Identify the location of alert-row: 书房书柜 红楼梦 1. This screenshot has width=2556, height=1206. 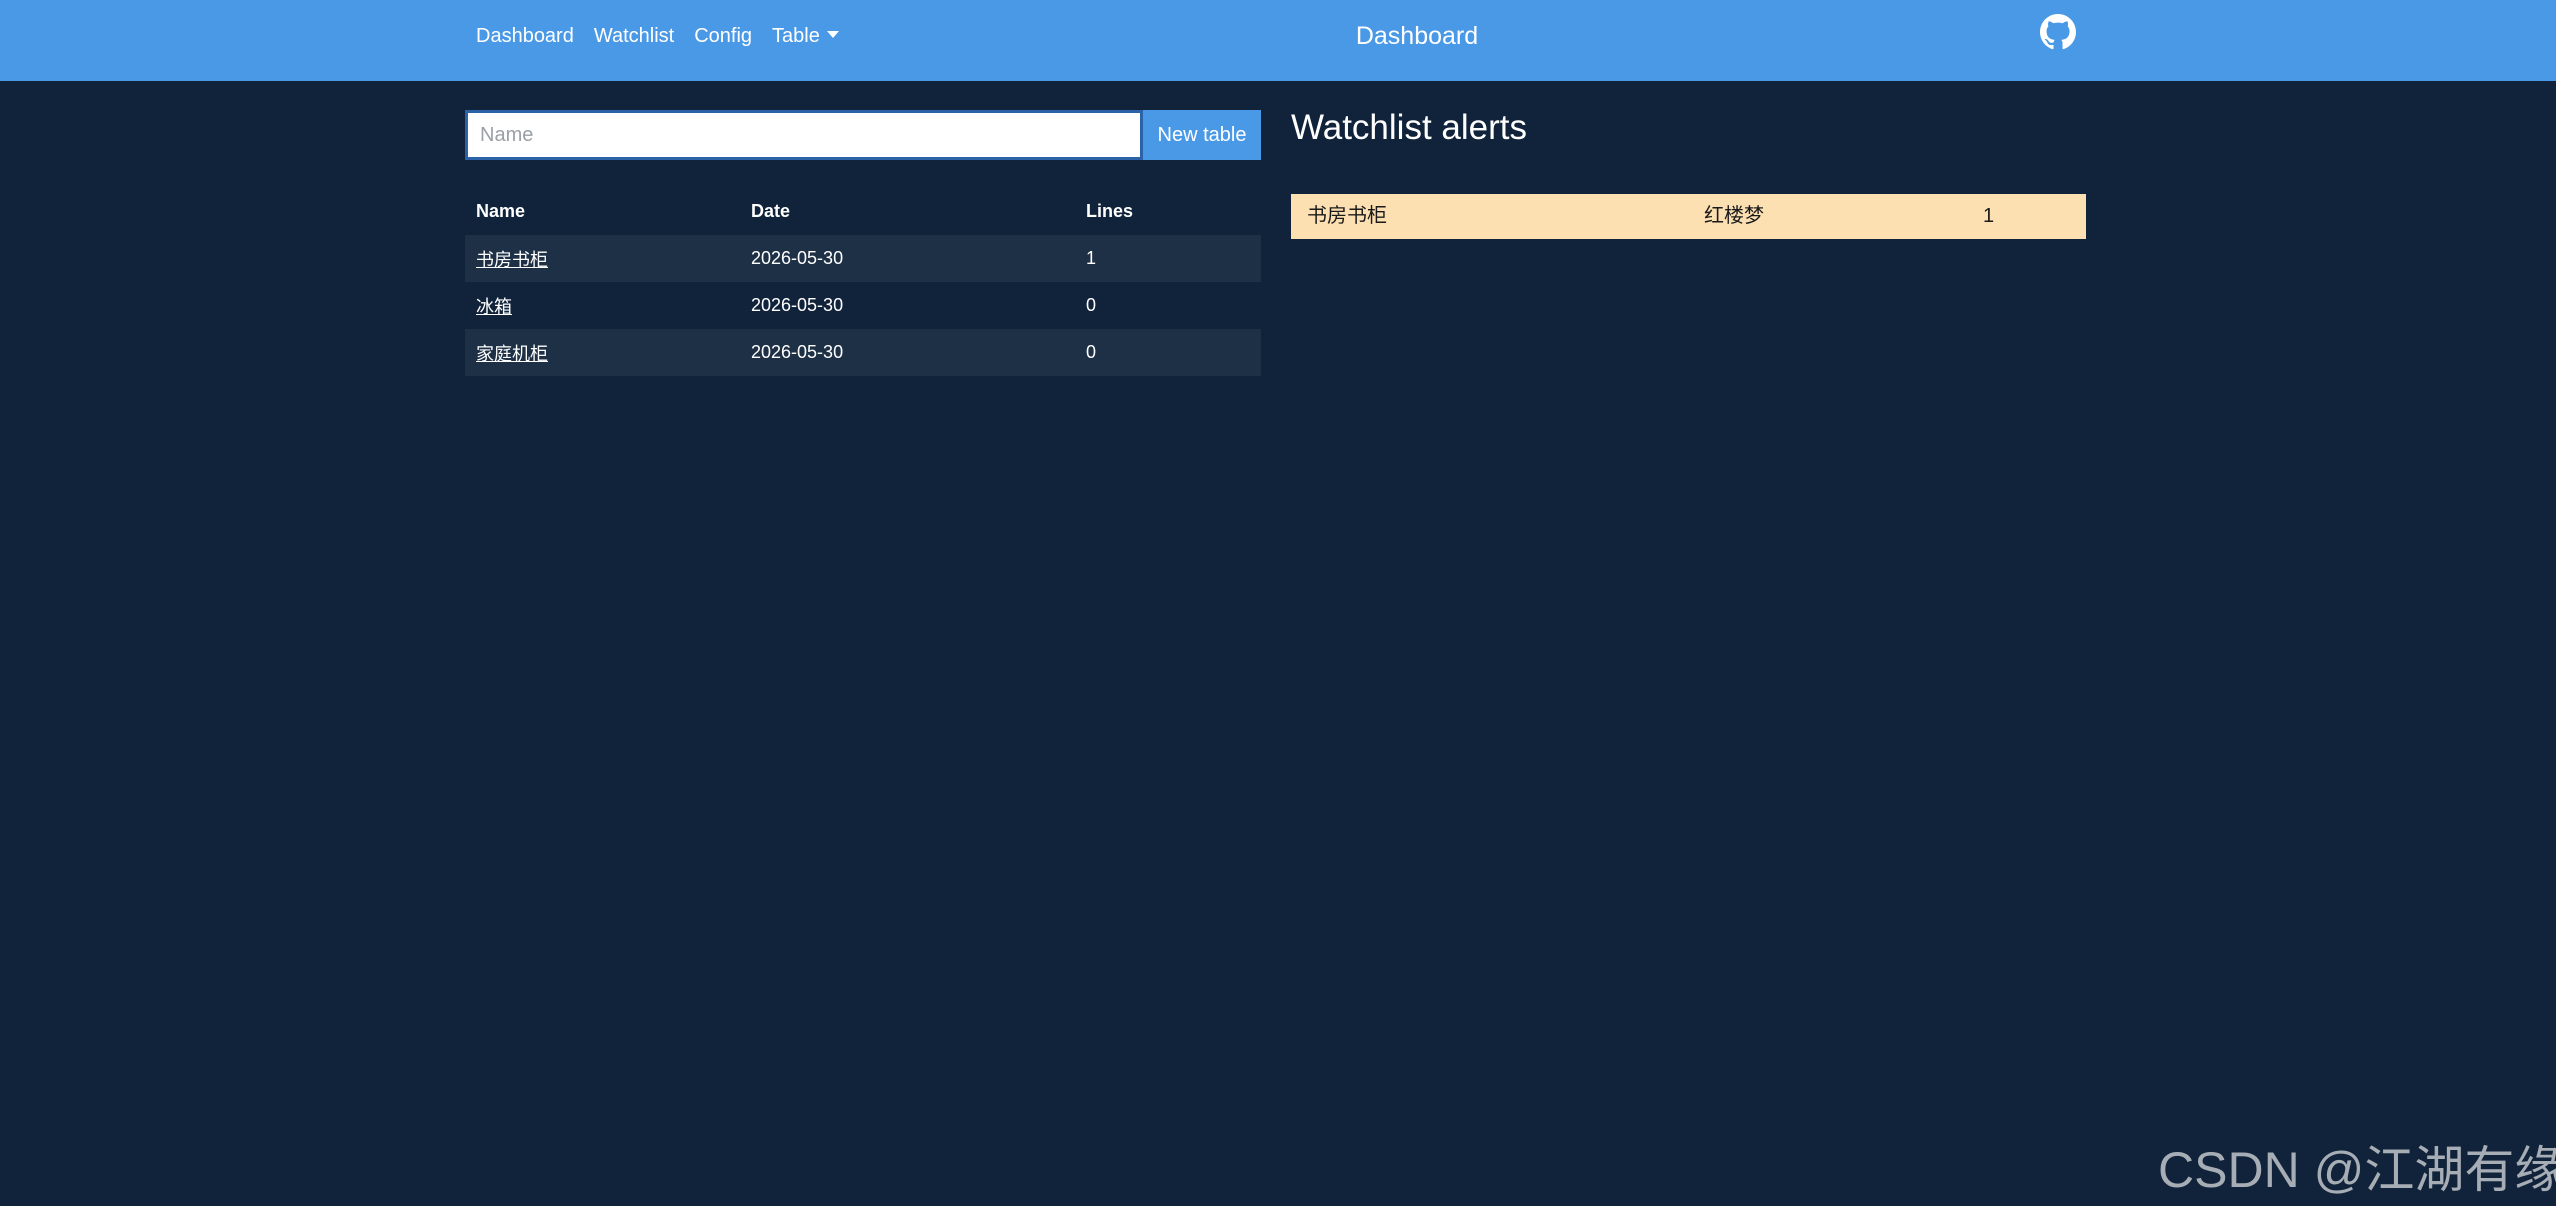
(1688, 216).